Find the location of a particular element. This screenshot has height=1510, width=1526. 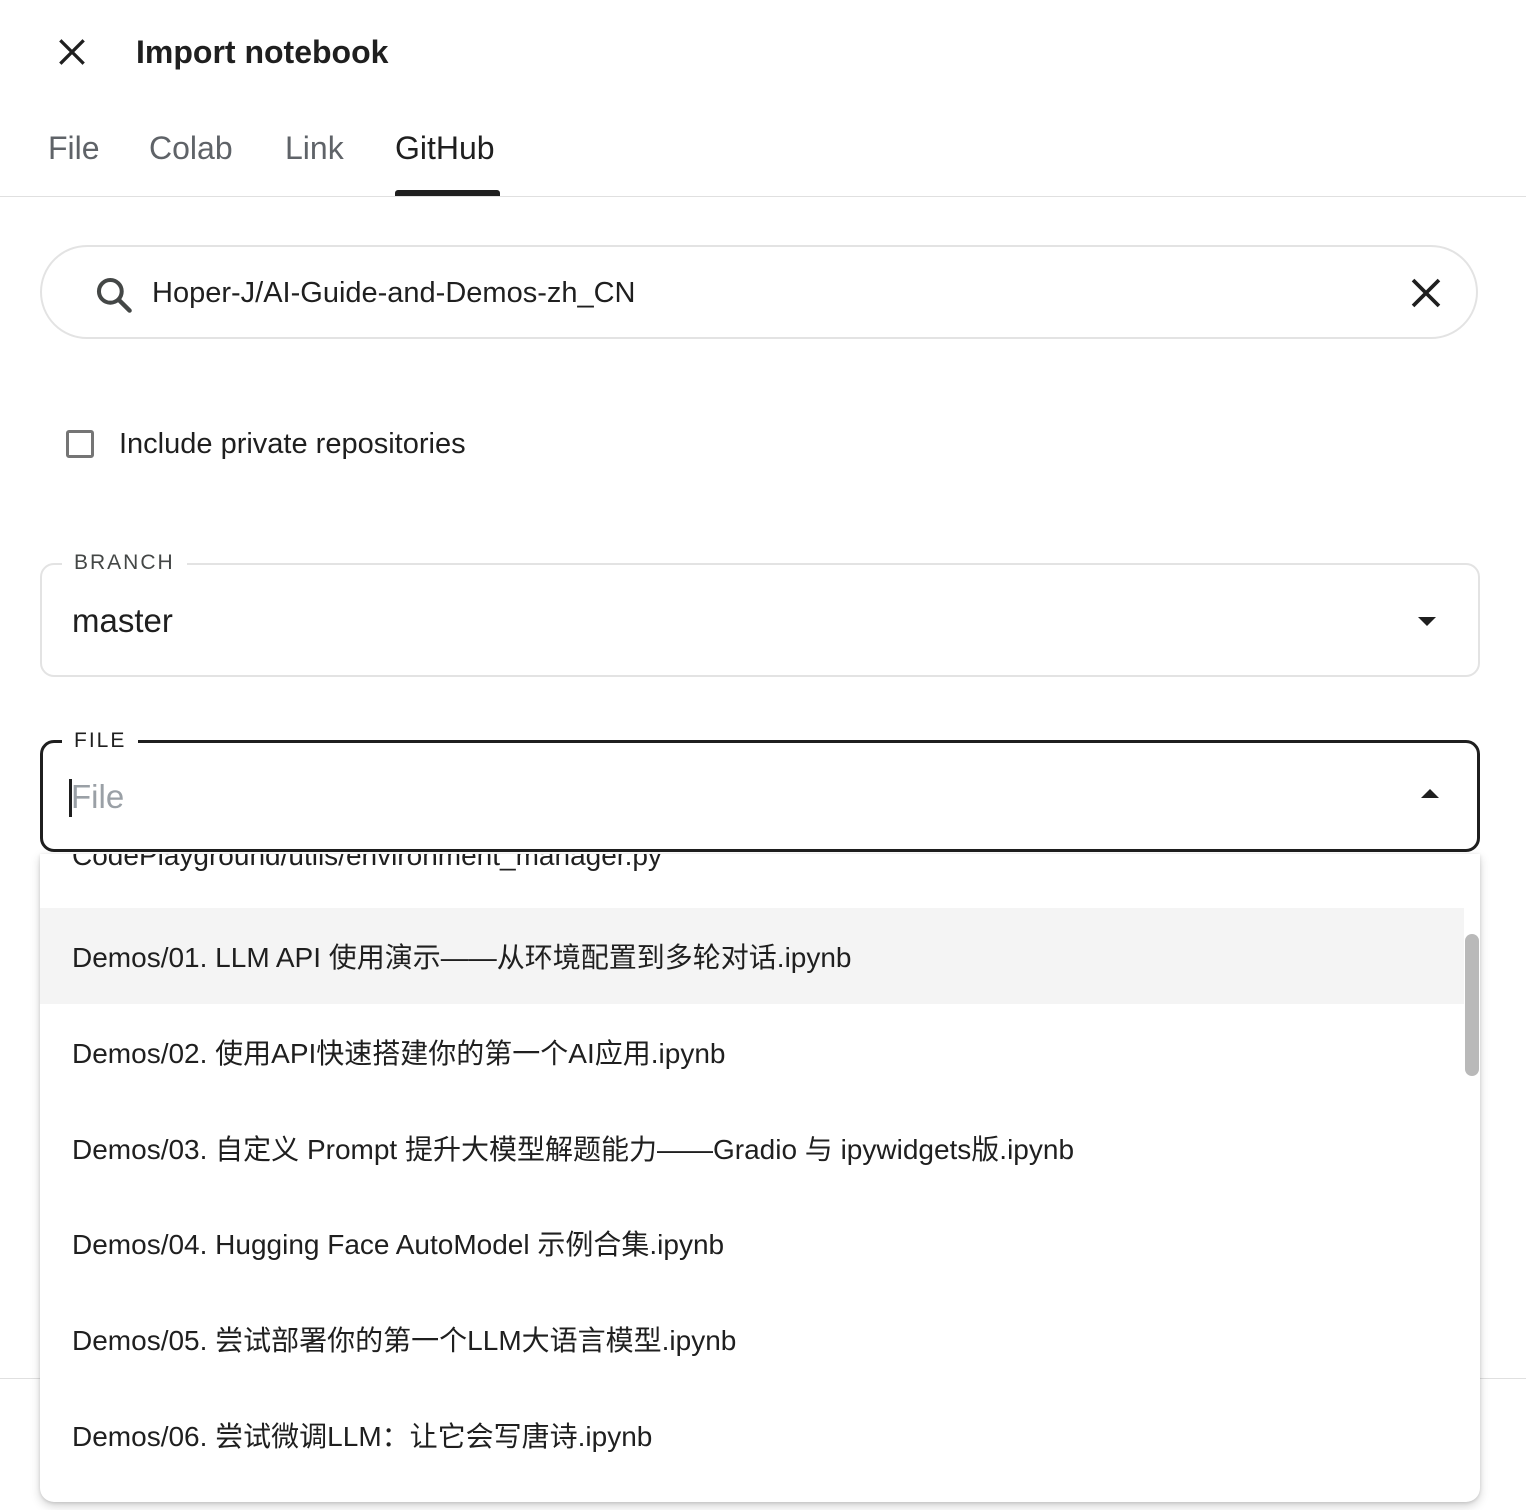

include-private-repos-option: Include private repositories is located at coordinates (265, 444).